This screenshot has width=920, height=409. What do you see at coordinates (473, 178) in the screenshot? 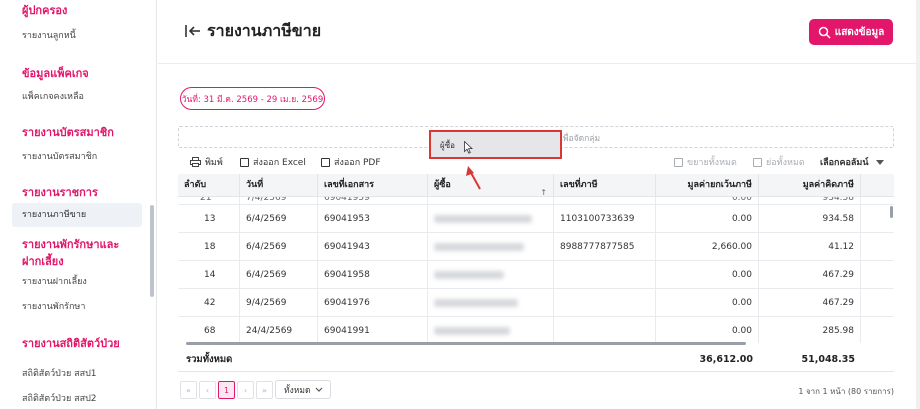
I see `annotation-arrow-icon` at bounding box center [473, 178].